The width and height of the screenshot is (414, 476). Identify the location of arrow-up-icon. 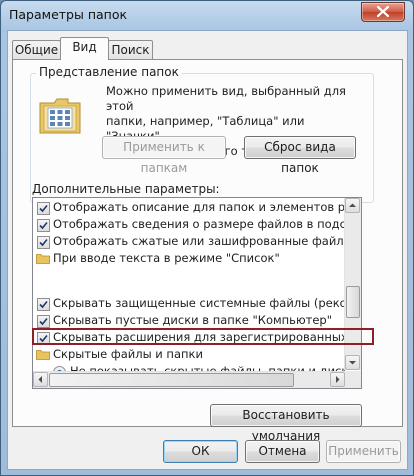
(352, 205).